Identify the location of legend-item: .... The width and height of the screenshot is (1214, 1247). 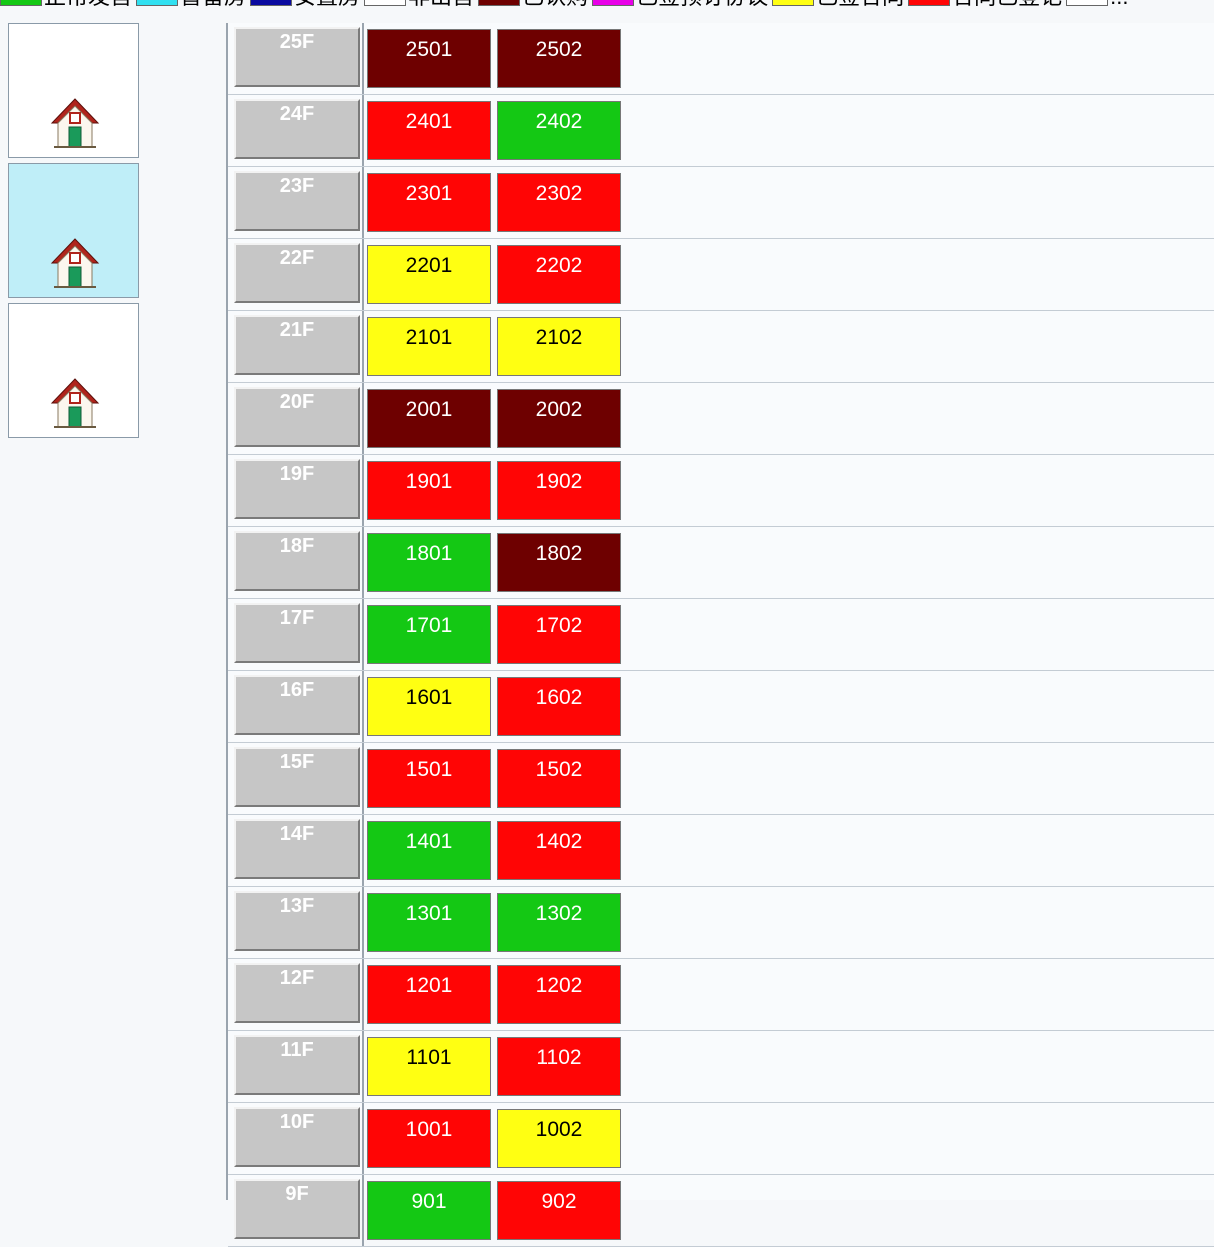
(1097, 3).